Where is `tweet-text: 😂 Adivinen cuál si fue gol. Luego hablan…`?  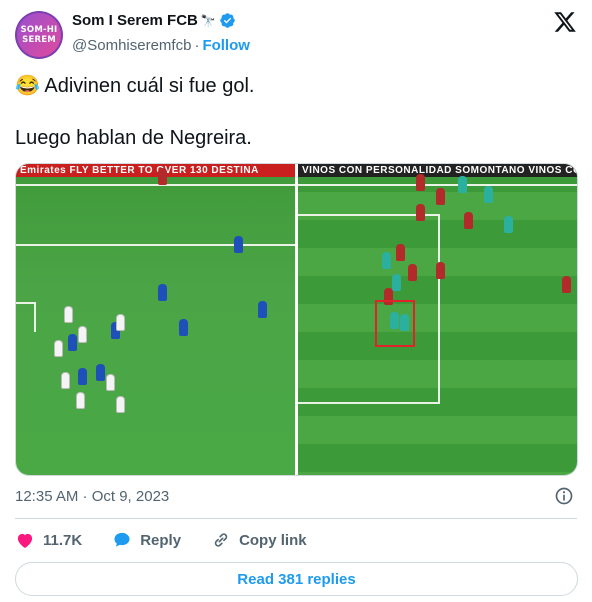 tweet-text: 😂 Adivinen cuál si fue gol. Luego hablan… is located at coordinates (295, 112).